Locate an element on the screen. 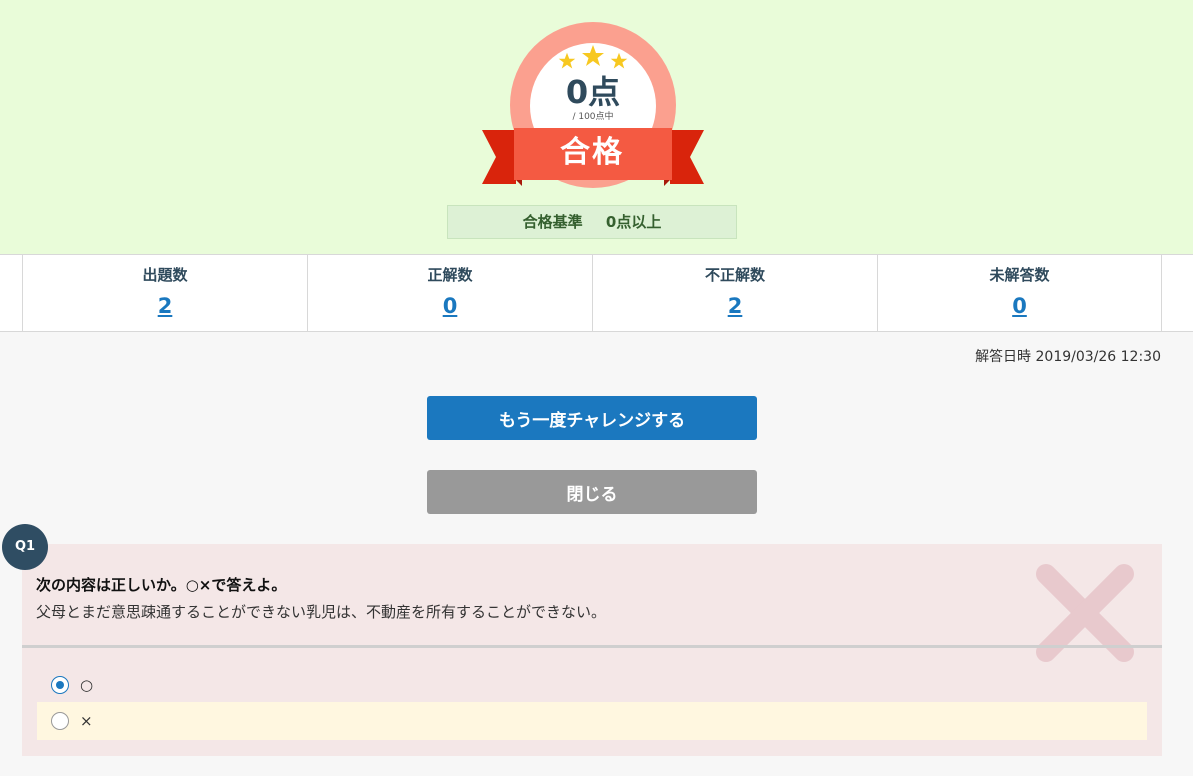 Image resolution: width=1193 pixels, height=776 pixels. choice-option-correct: × is located at coordinates (592, 721).